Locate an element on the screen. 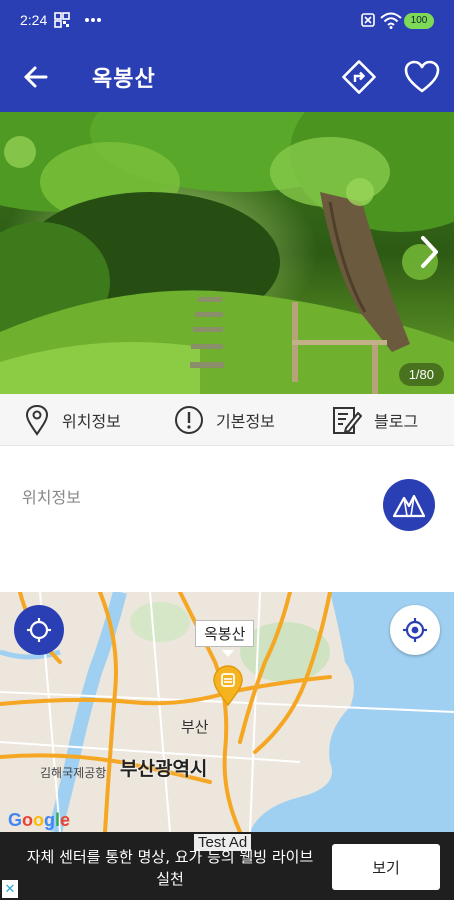 This screenshot has height=900, width=454. directions-icon is located at coordinates (359, 77).